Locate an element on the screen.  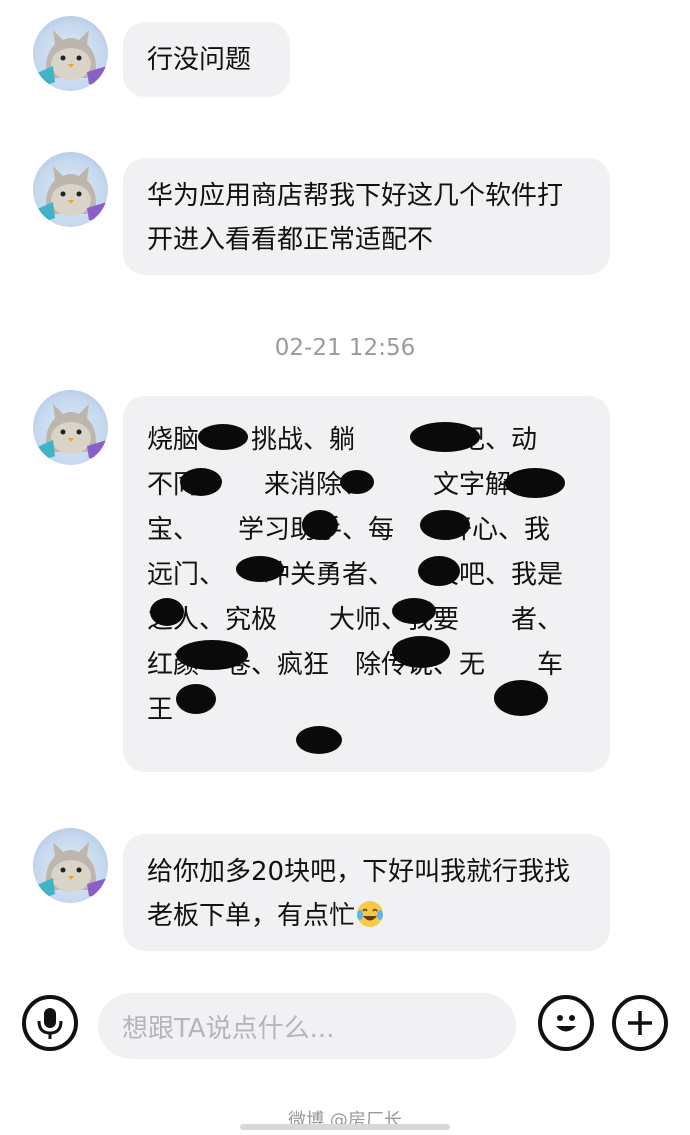
plus-icon is located at coordinates (640, 1023).